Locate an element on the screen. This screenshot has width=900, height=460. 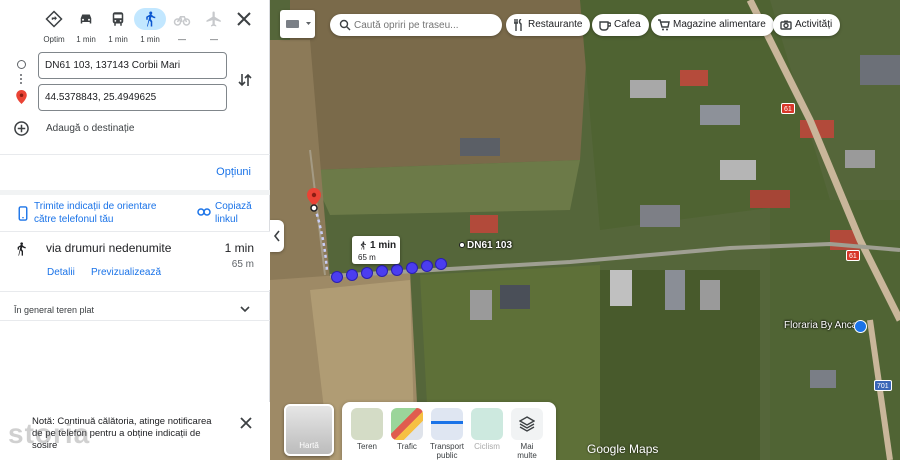
layer-traffic-label: Trafic is located at coordinates (407, 446).